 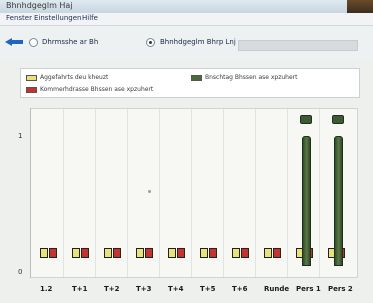 I want to click on x-tick-label: T+5, so click(x=208, y=289).